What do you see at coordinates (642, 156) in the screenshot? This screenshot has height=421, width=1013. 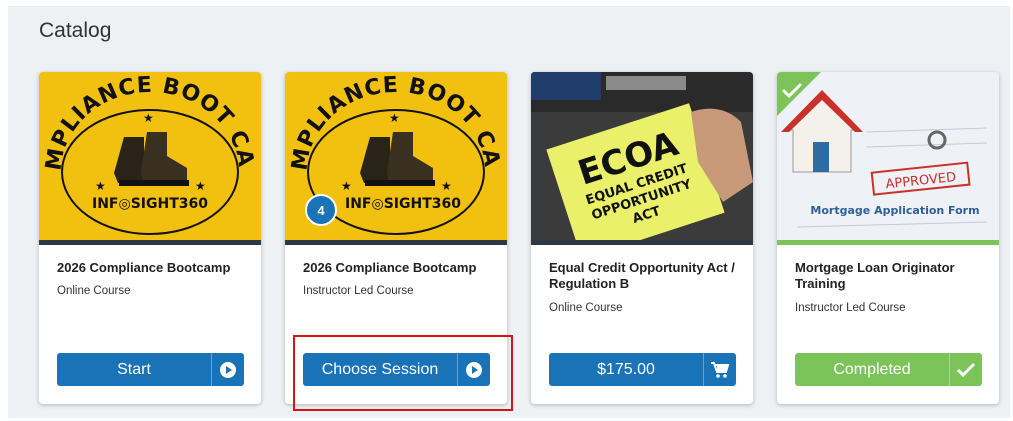 I see `course-thumbnail: ECOA EQUAL CREDIT OPPORTUNITY ACT` at bounding box center [642, 156].